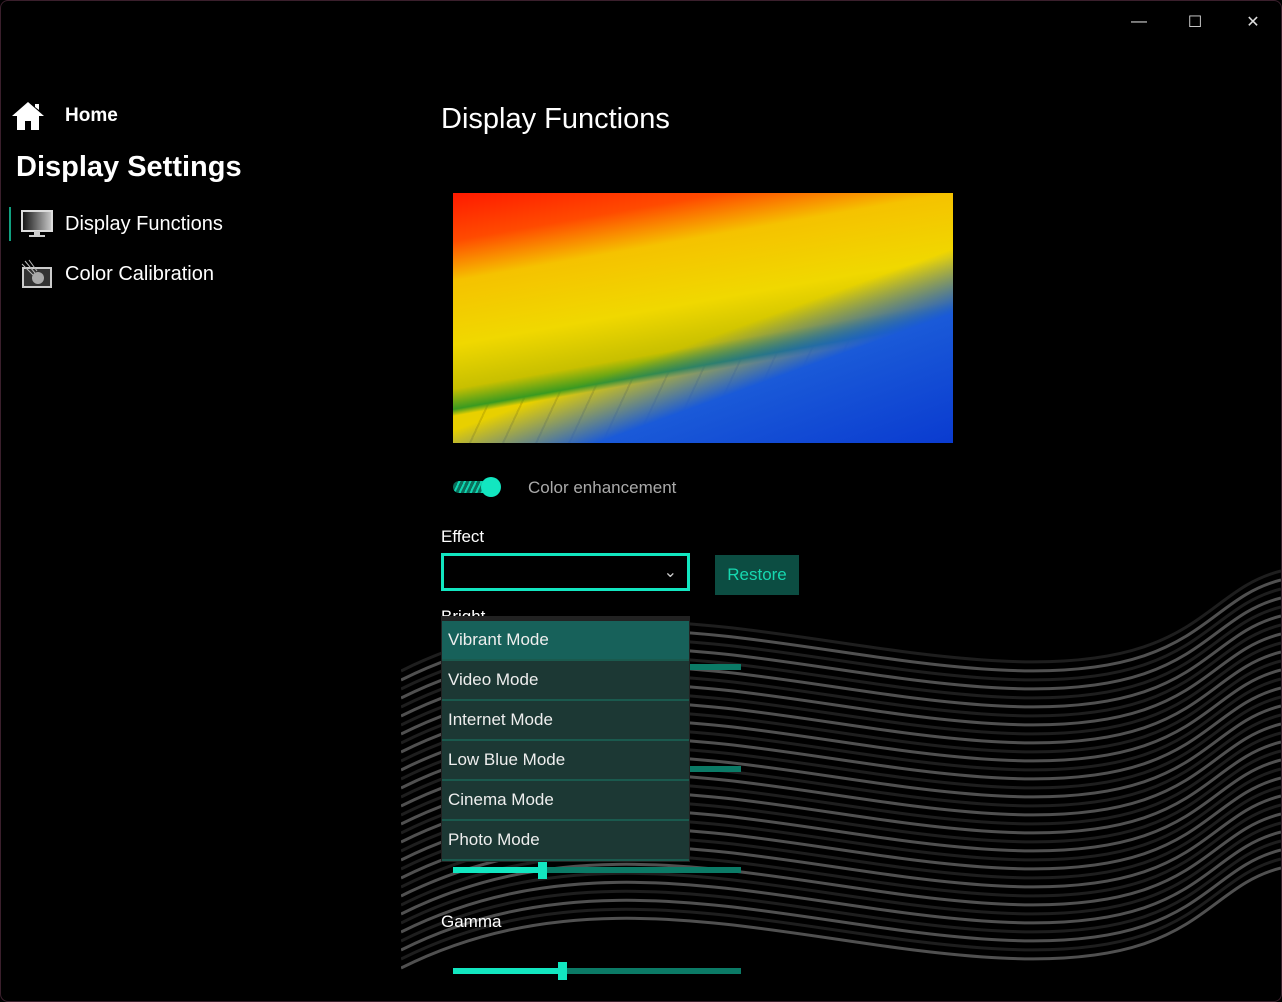  What do you see at coordinates (565, 761) in the screenshot?
I see `dropdown-option: Low Blue Mode` at bounding box center [565, 761].